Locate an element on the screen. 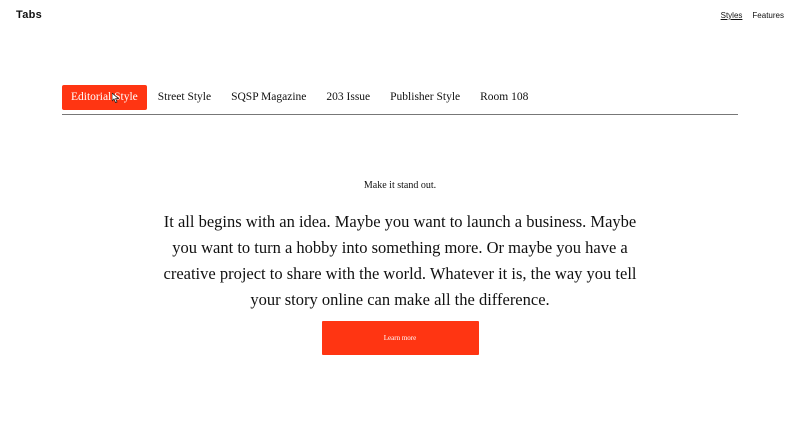  tab-room-108: Room 108 is located at coordinates (504, 97).